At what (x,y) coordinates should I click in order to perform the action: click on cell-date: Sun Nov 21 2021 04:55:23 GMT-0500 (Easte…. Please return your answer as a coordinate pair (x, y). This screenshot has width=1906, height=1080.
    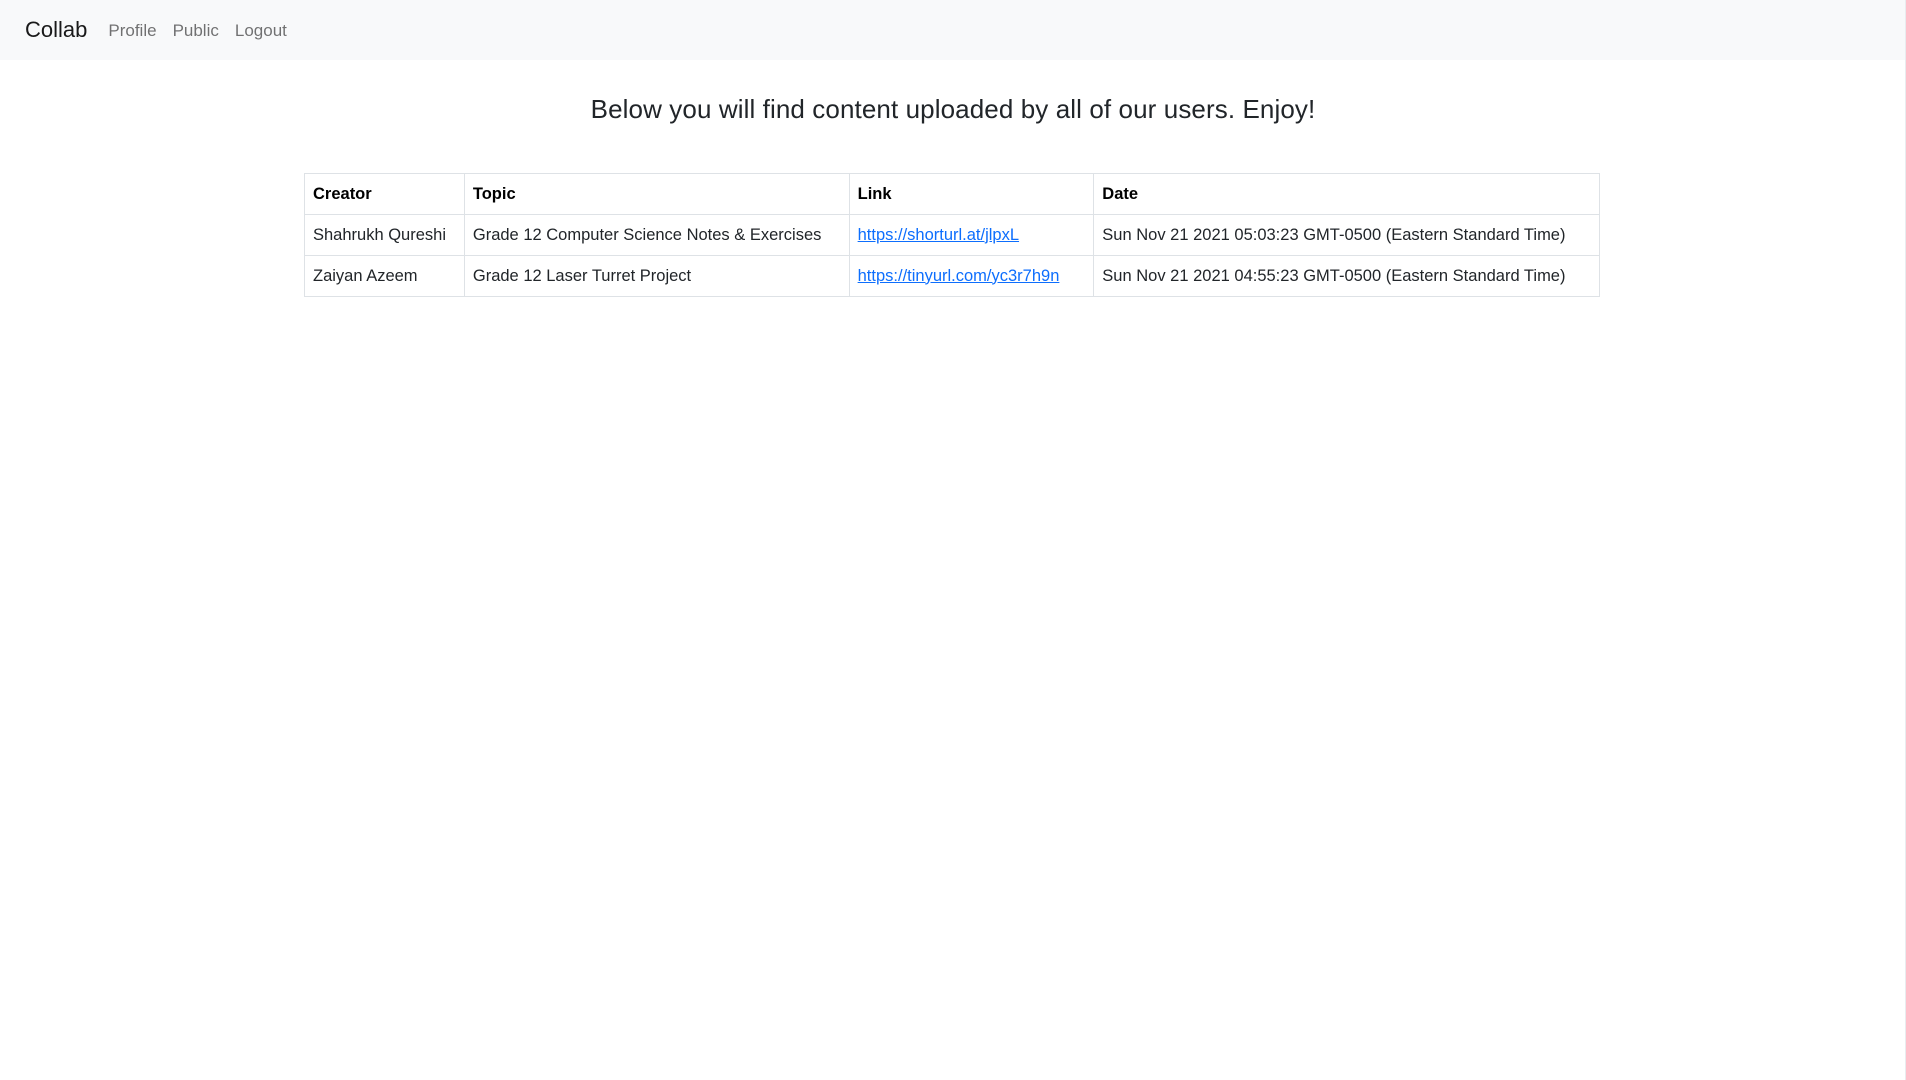
    Looking at the image, I should click on (1346, 276).